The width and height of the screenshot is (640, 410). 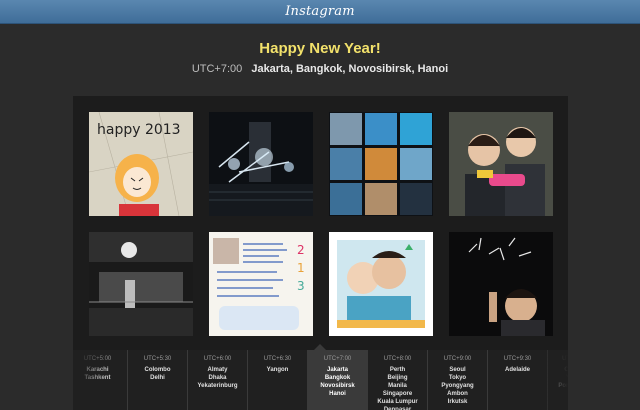 What do you see at coordinates (261, 164) in the screenshot?
I see `photo-fireworks-building` at bounding box center [261, 164].